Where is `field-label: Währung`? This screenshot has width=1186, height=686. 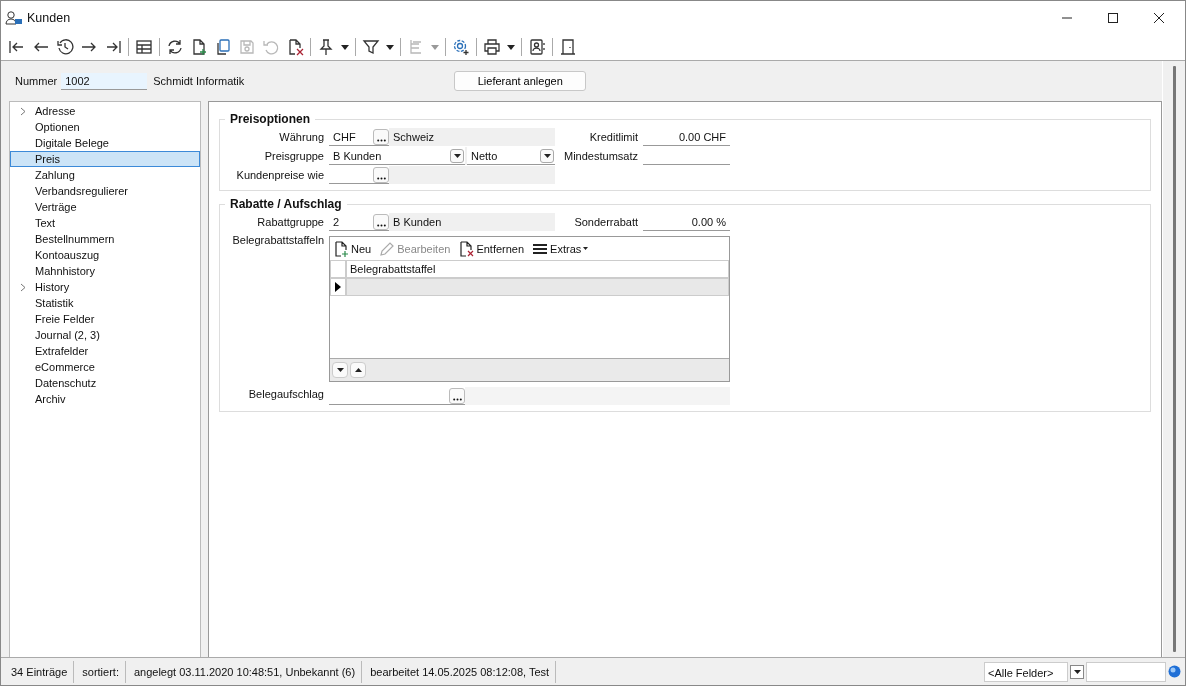
field-label: Währung is located at coordinates (301, 137).